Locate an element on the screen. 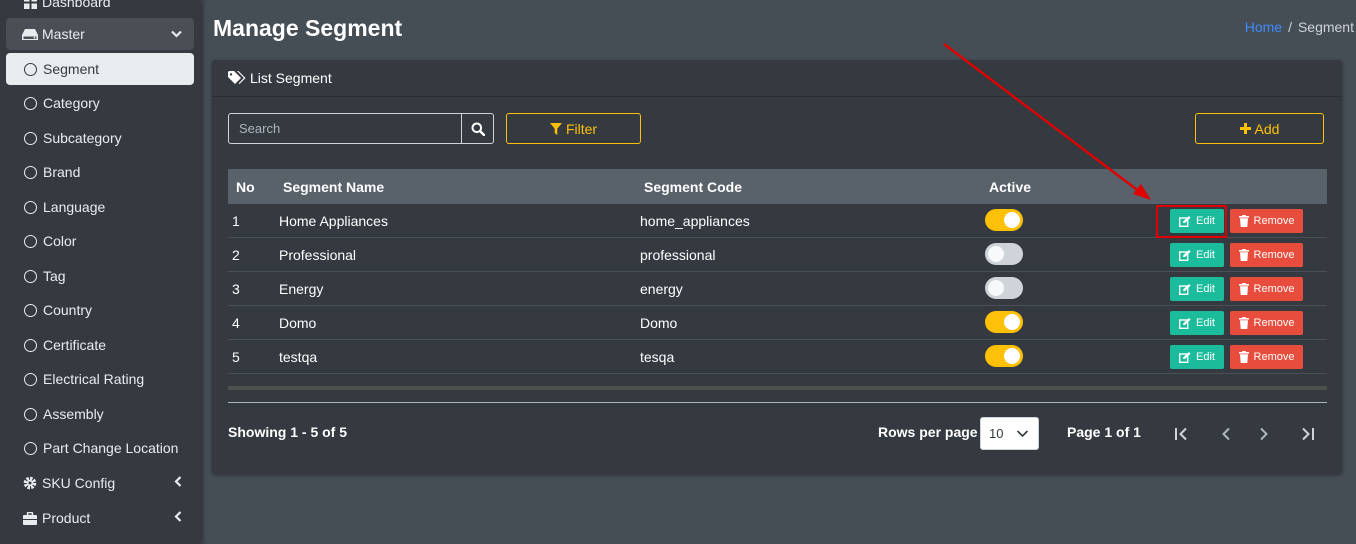 This screenshot has width=1356, height=544. hdd-icon is located at coordinates (30, 34).